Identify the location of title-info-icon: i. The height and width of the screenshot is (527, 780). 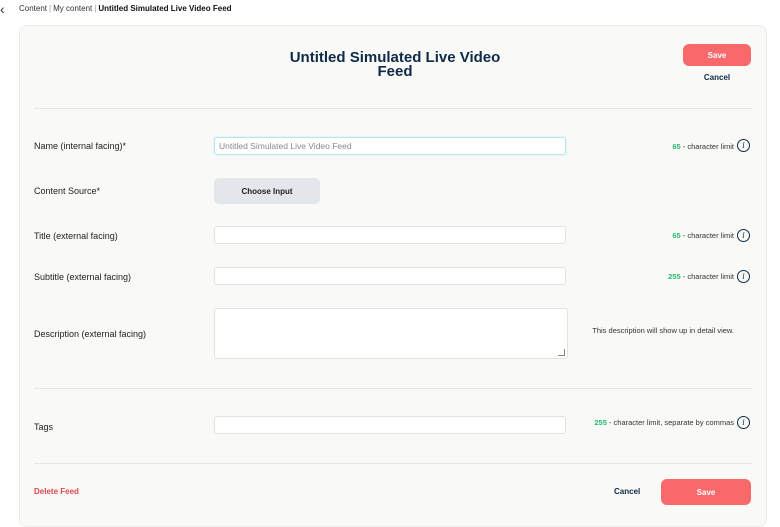
(743, 235).